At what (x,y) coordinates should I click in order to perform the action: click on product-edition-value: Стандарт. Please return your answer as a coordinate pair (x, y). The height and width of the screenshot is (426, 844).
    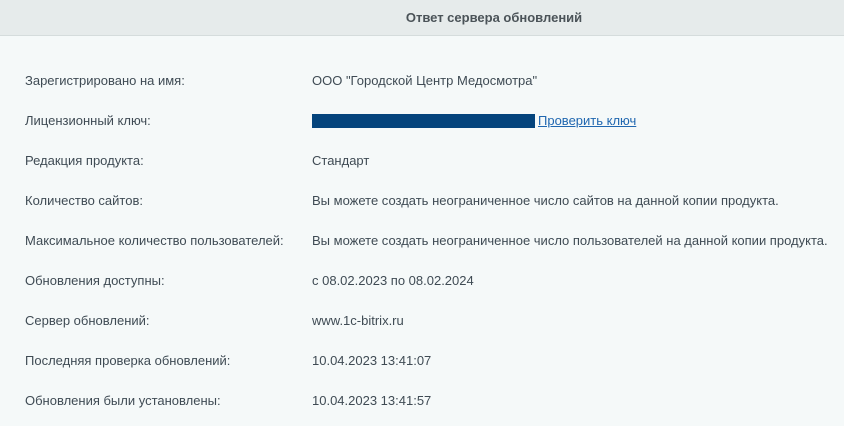
    Looking at the image, I should click on (341, 160).